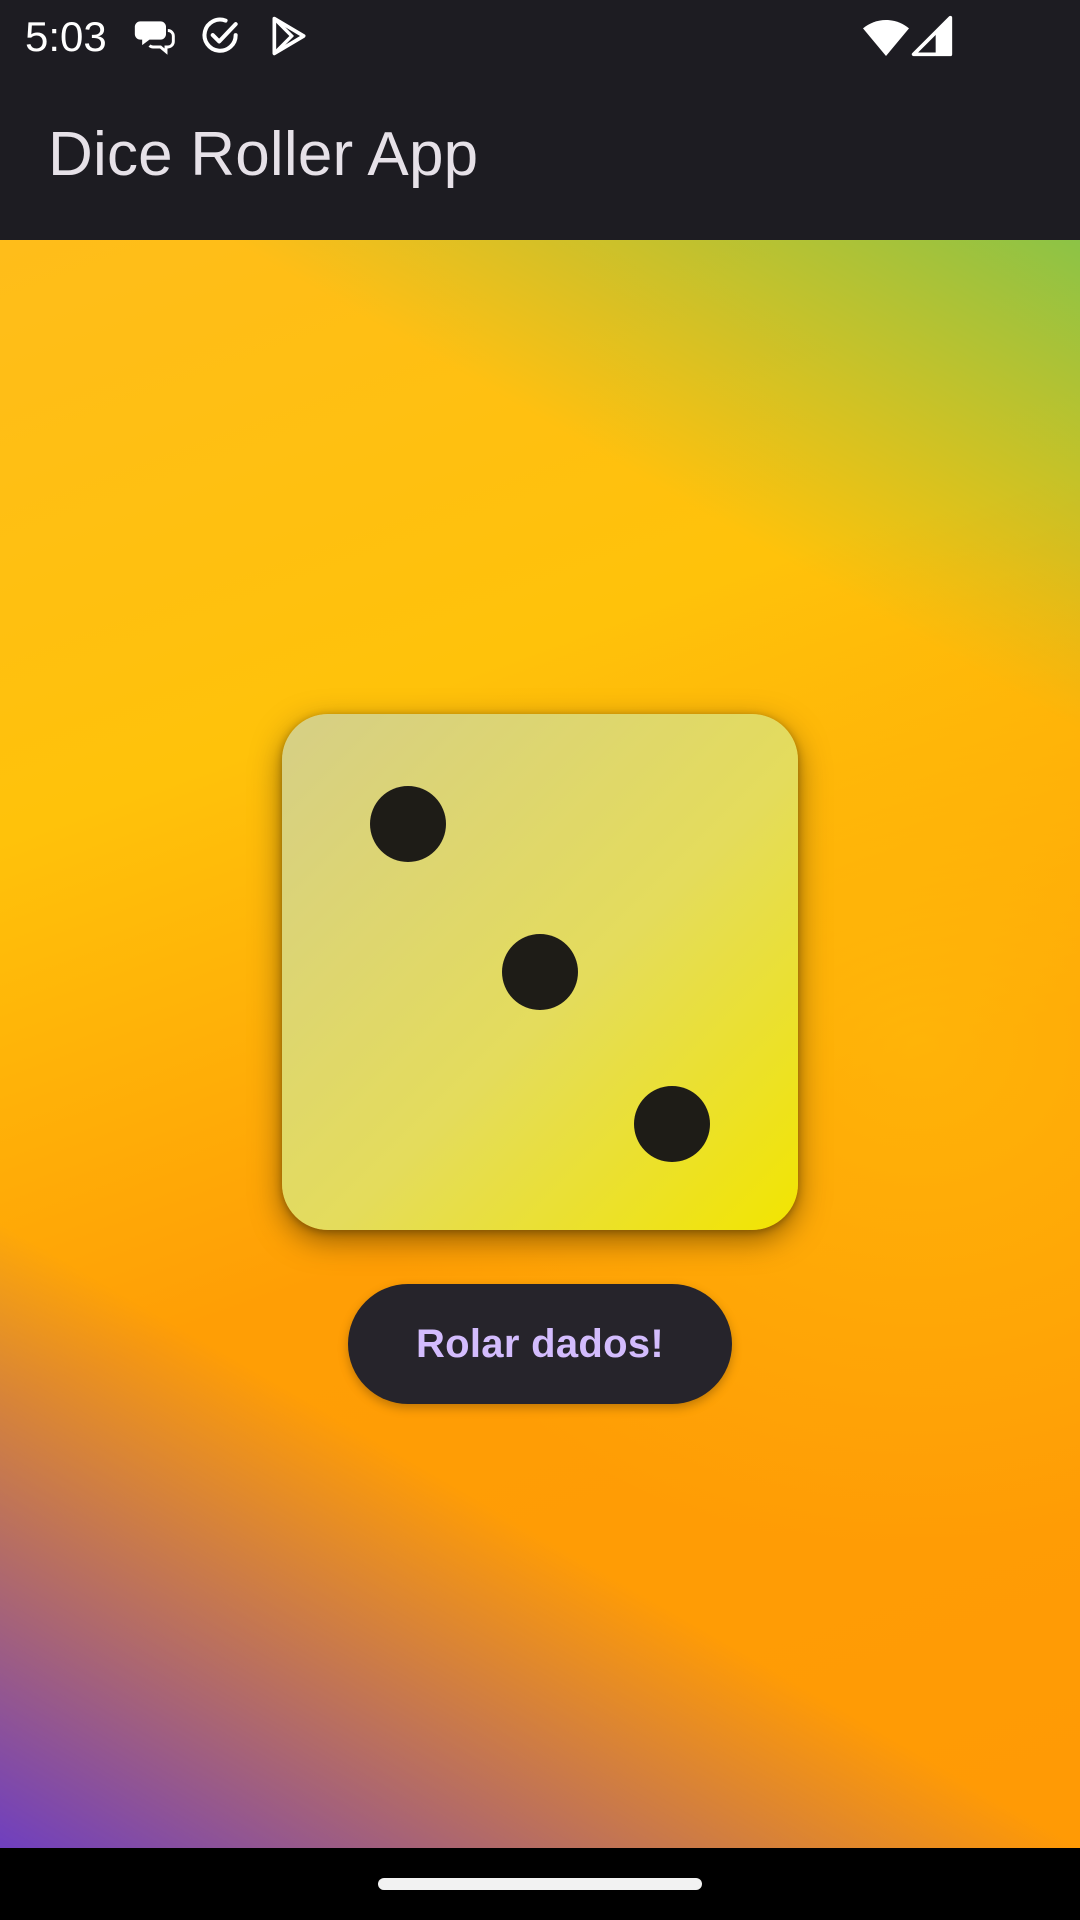 Image resolution: width=1080 pixels, height=1920 pixels. What do you see at coordinates (932, 36) in the screenshot?
I see `cell-signal-icon` at bounding box center [932, 36].